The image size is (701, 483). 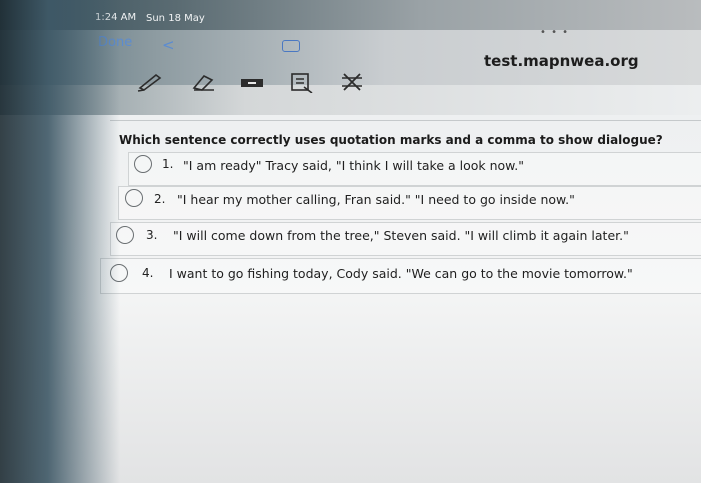 I want to click on tabs-icon, so click(x=291, y=46).